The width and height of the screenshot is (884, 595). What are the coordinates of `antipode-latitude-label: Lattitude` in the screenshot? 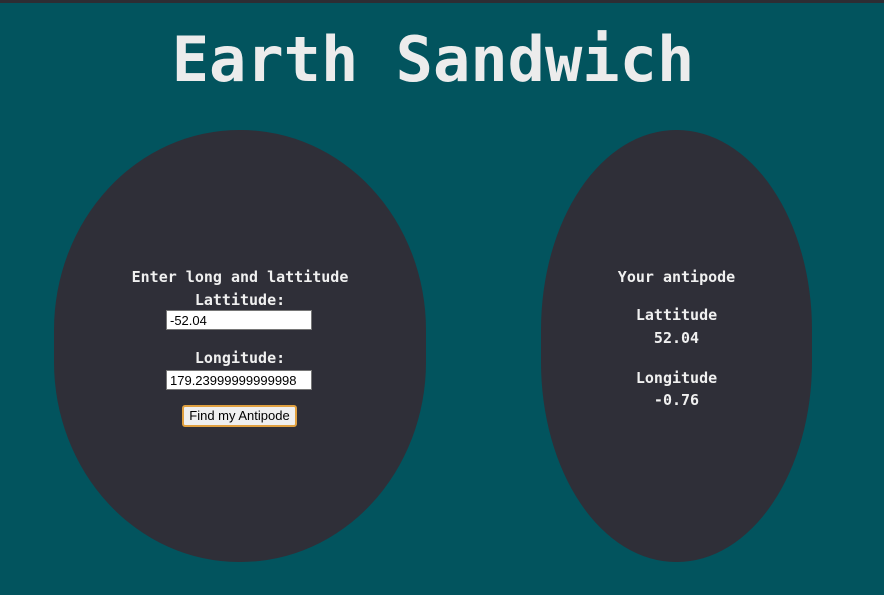 It's located at (676, 315).